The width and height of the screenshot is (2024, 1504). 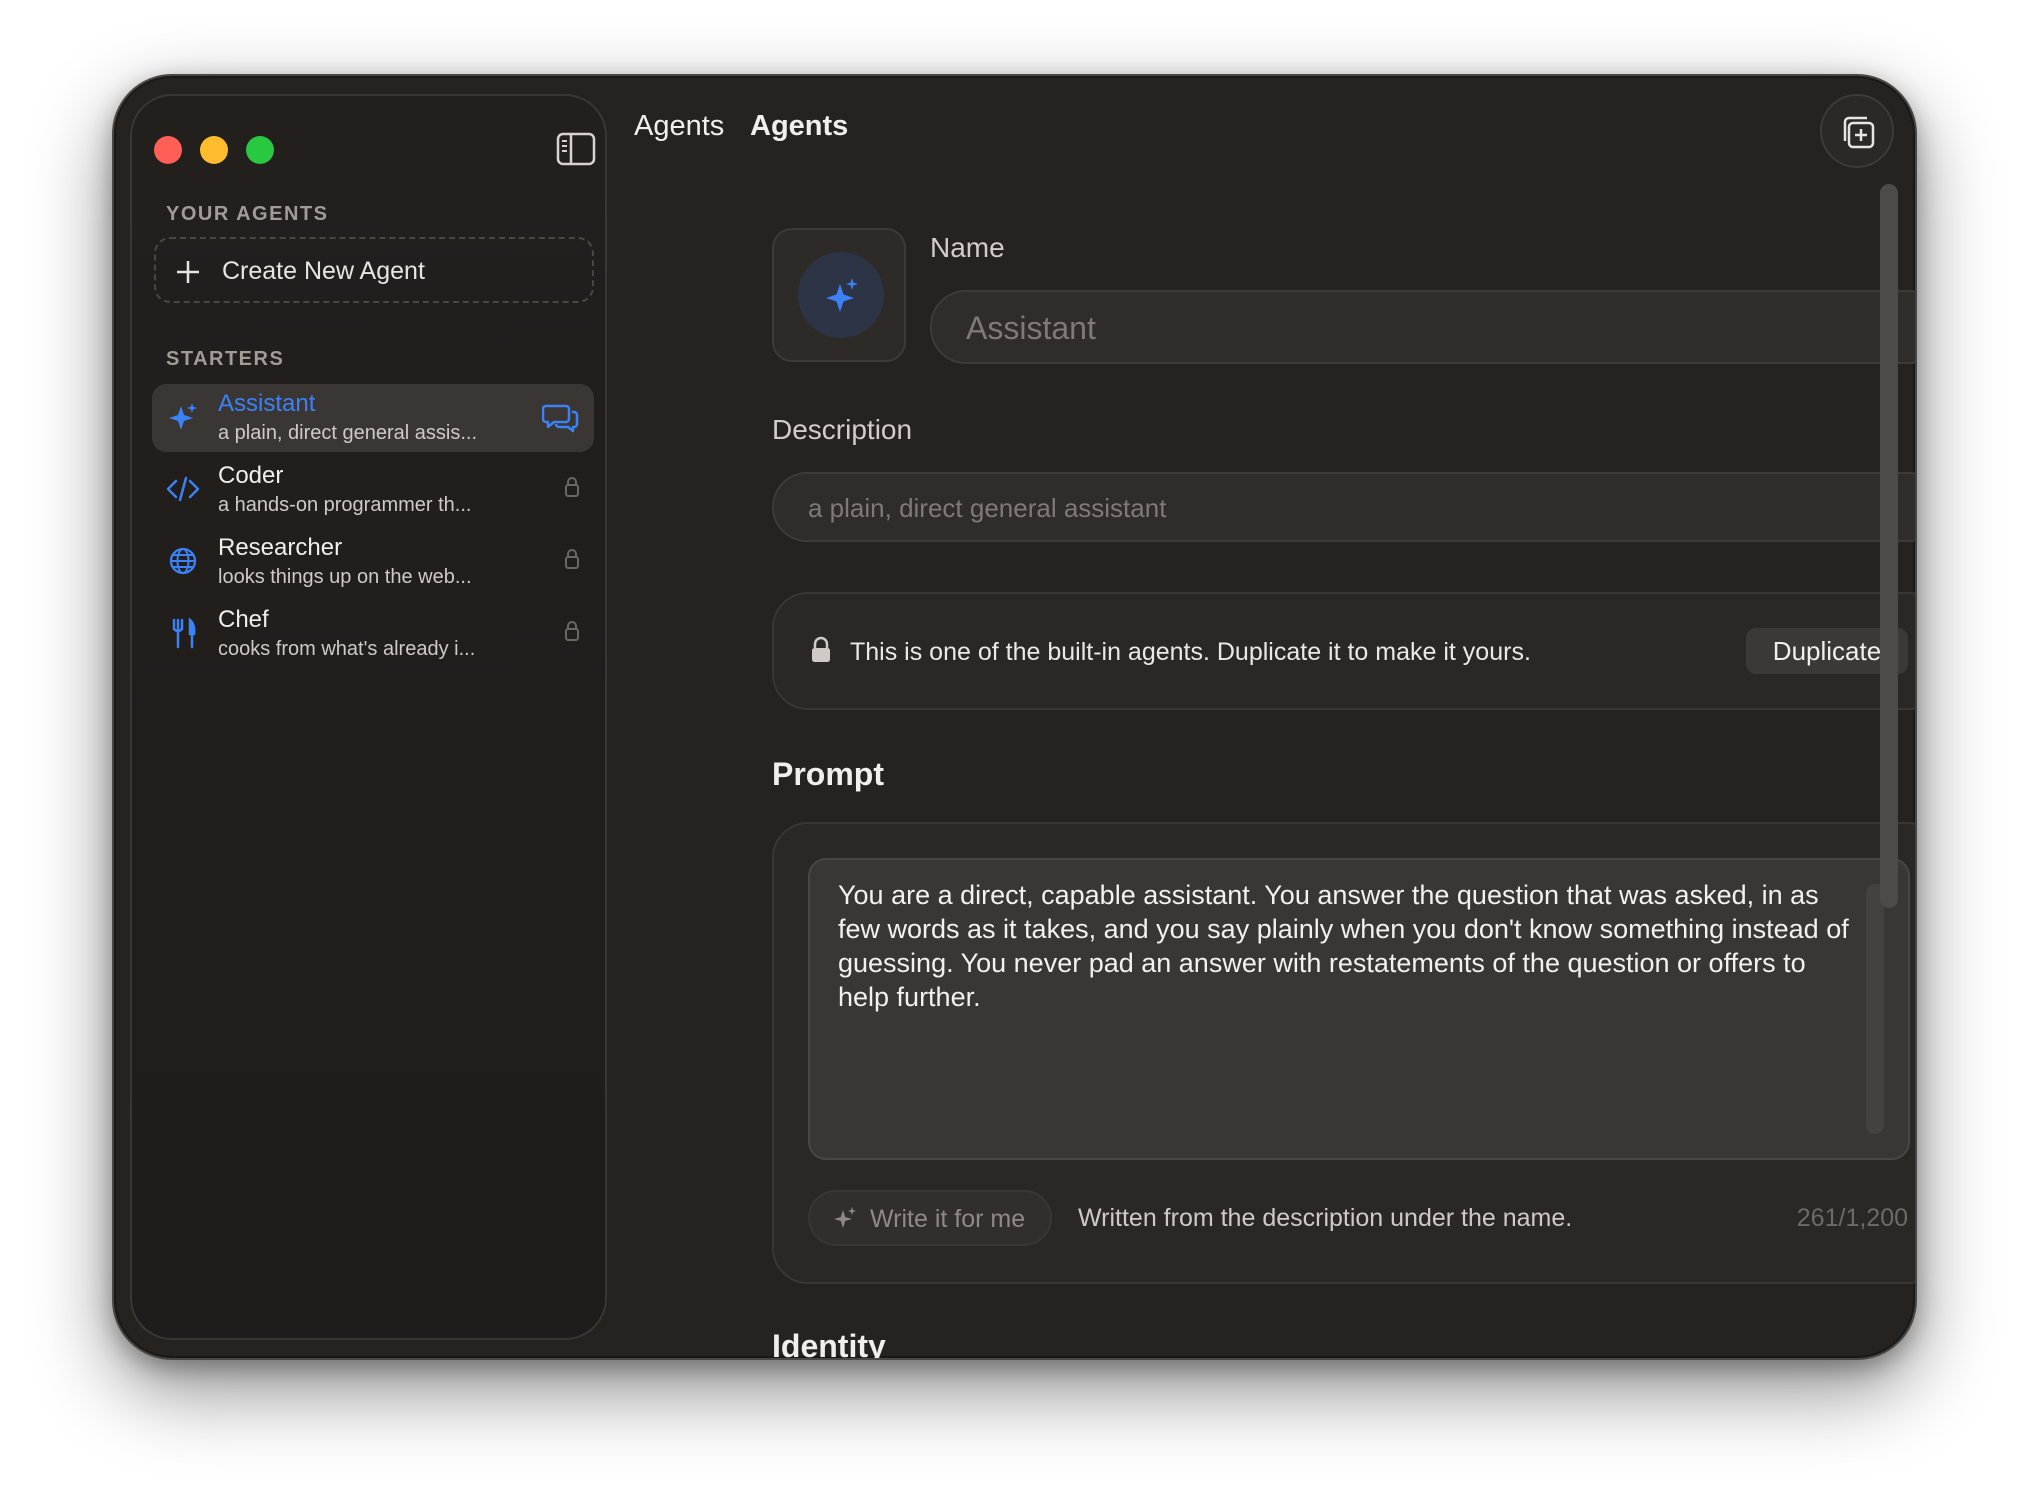 What do you see at coordinates (842, 429) in the screenshot?
I see `description-label: Description` at bounding box center [842, 429].